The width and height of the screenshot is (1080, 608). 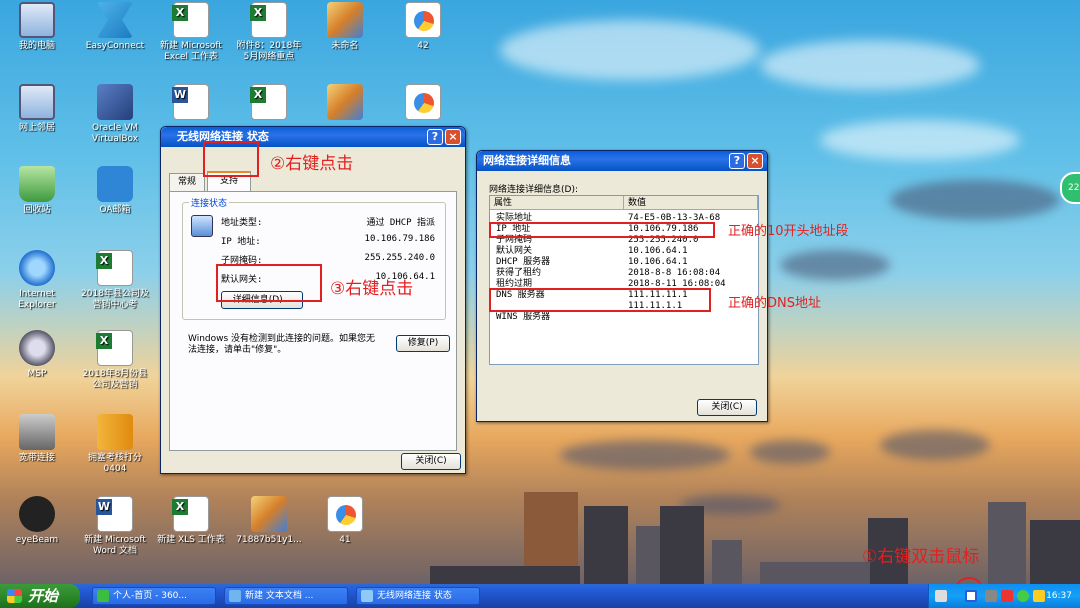 What do you see at coordinates (1059, 596) in the screenshot?
I see `clock: 16:37` at bounding box center [1059, 596].